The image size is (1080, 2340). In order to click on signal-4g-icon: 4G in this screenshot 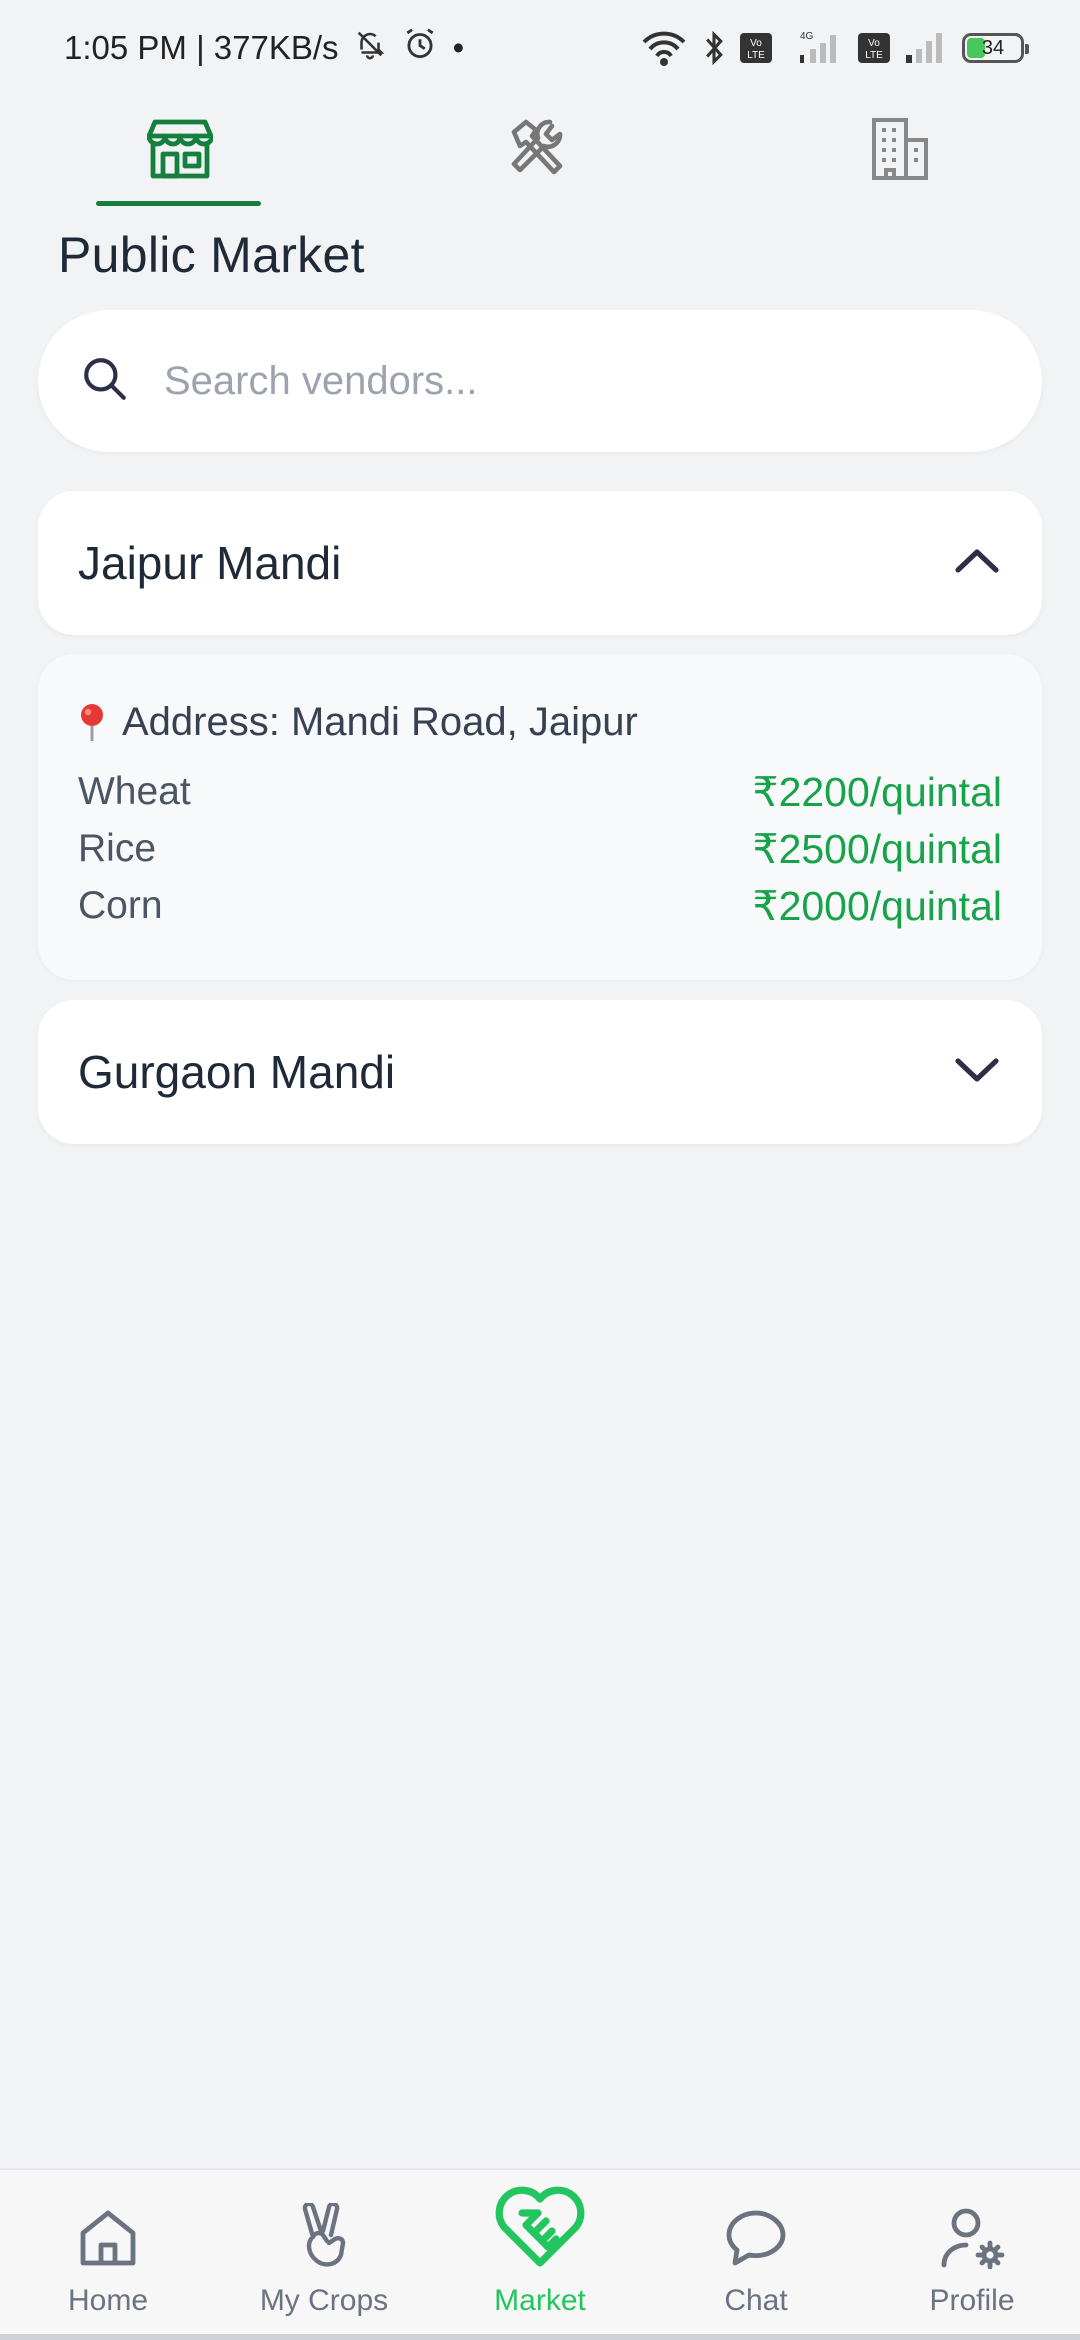, I will do `click(815, 48)`.